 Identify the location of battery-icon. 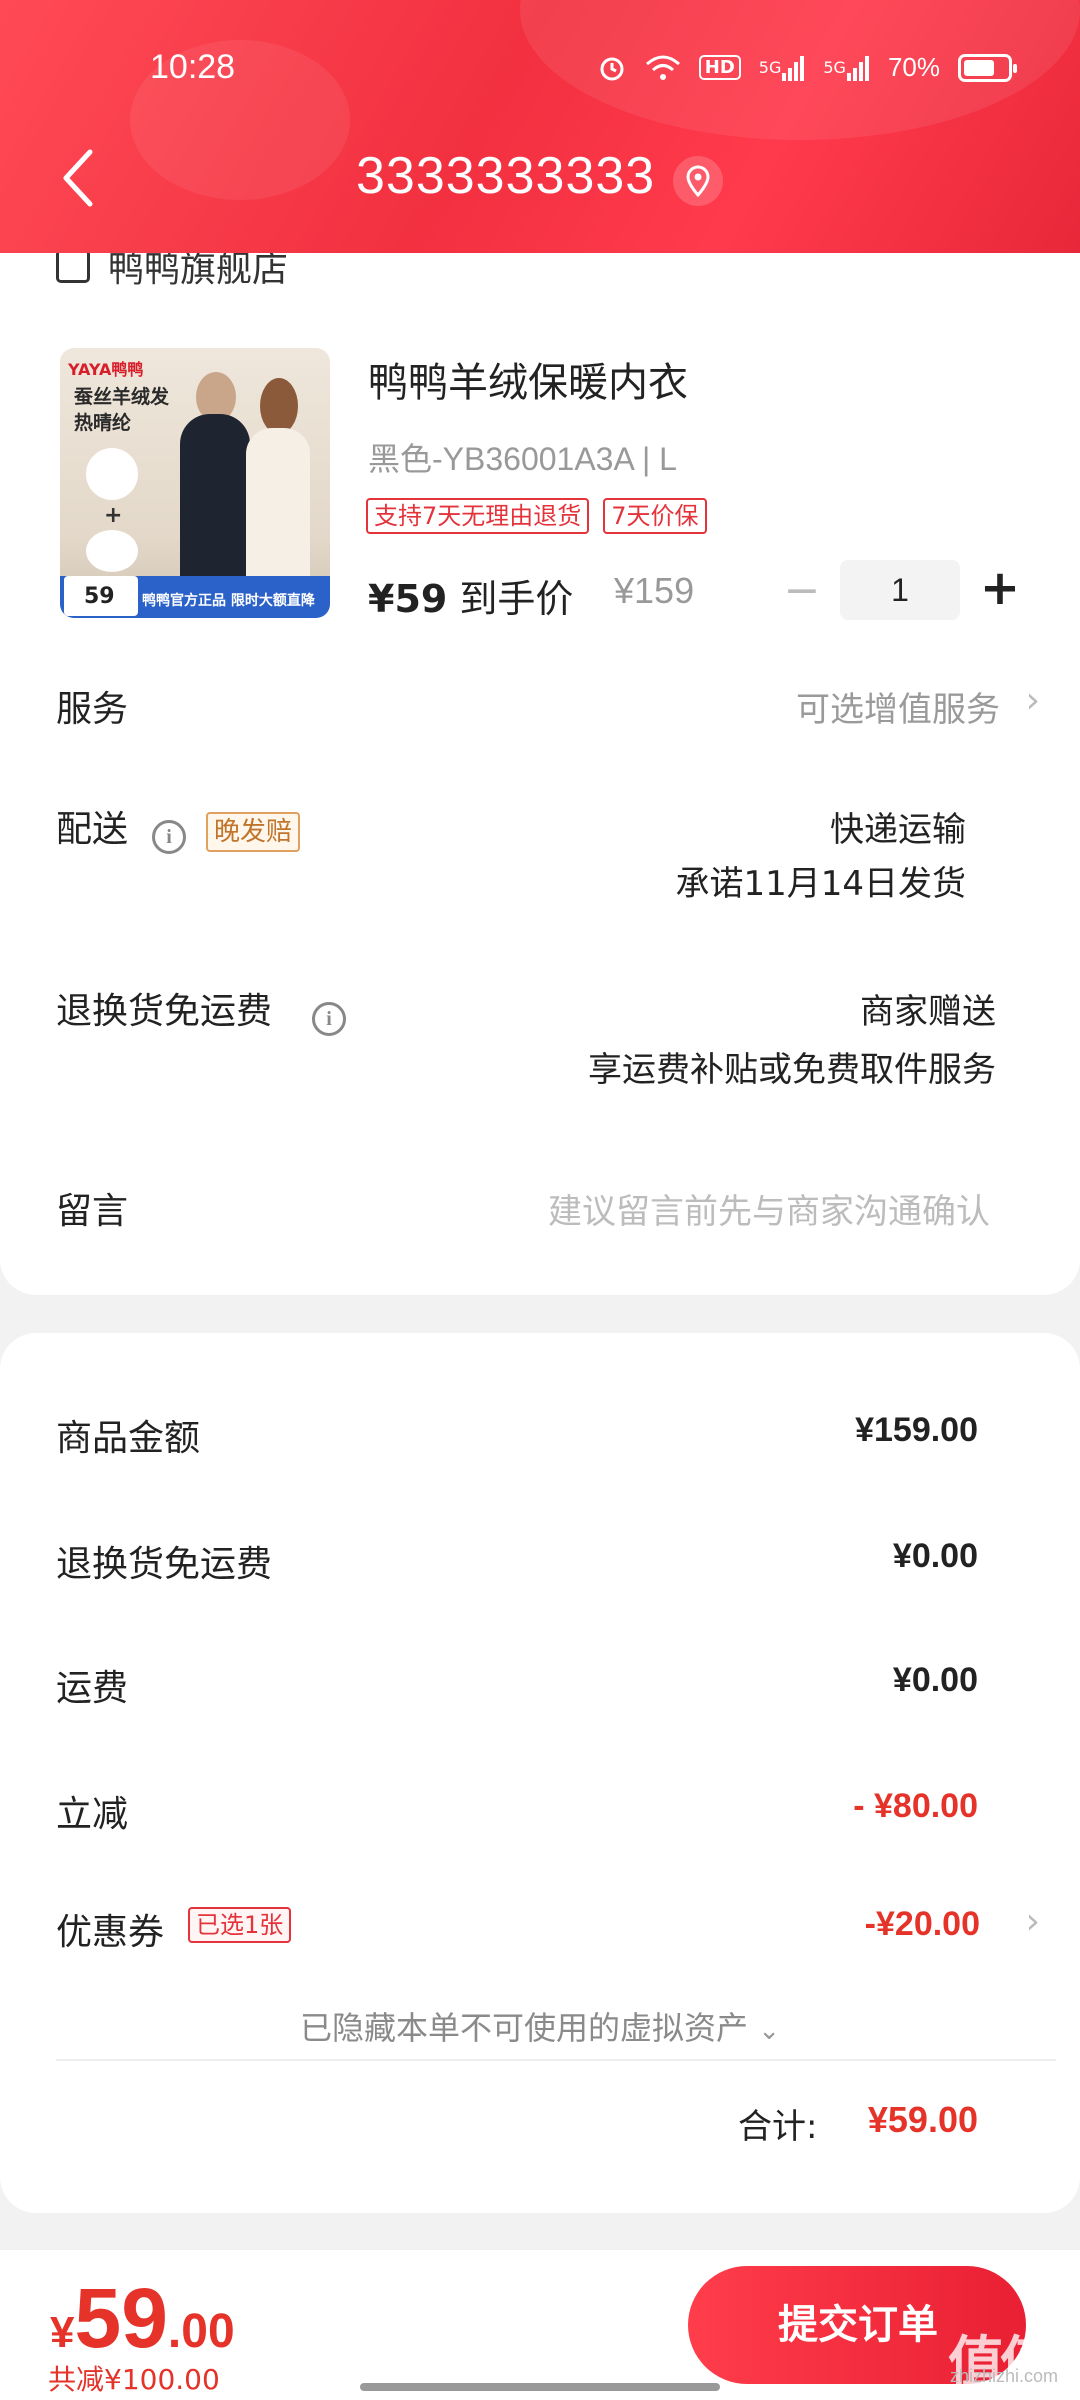
(987, 67).